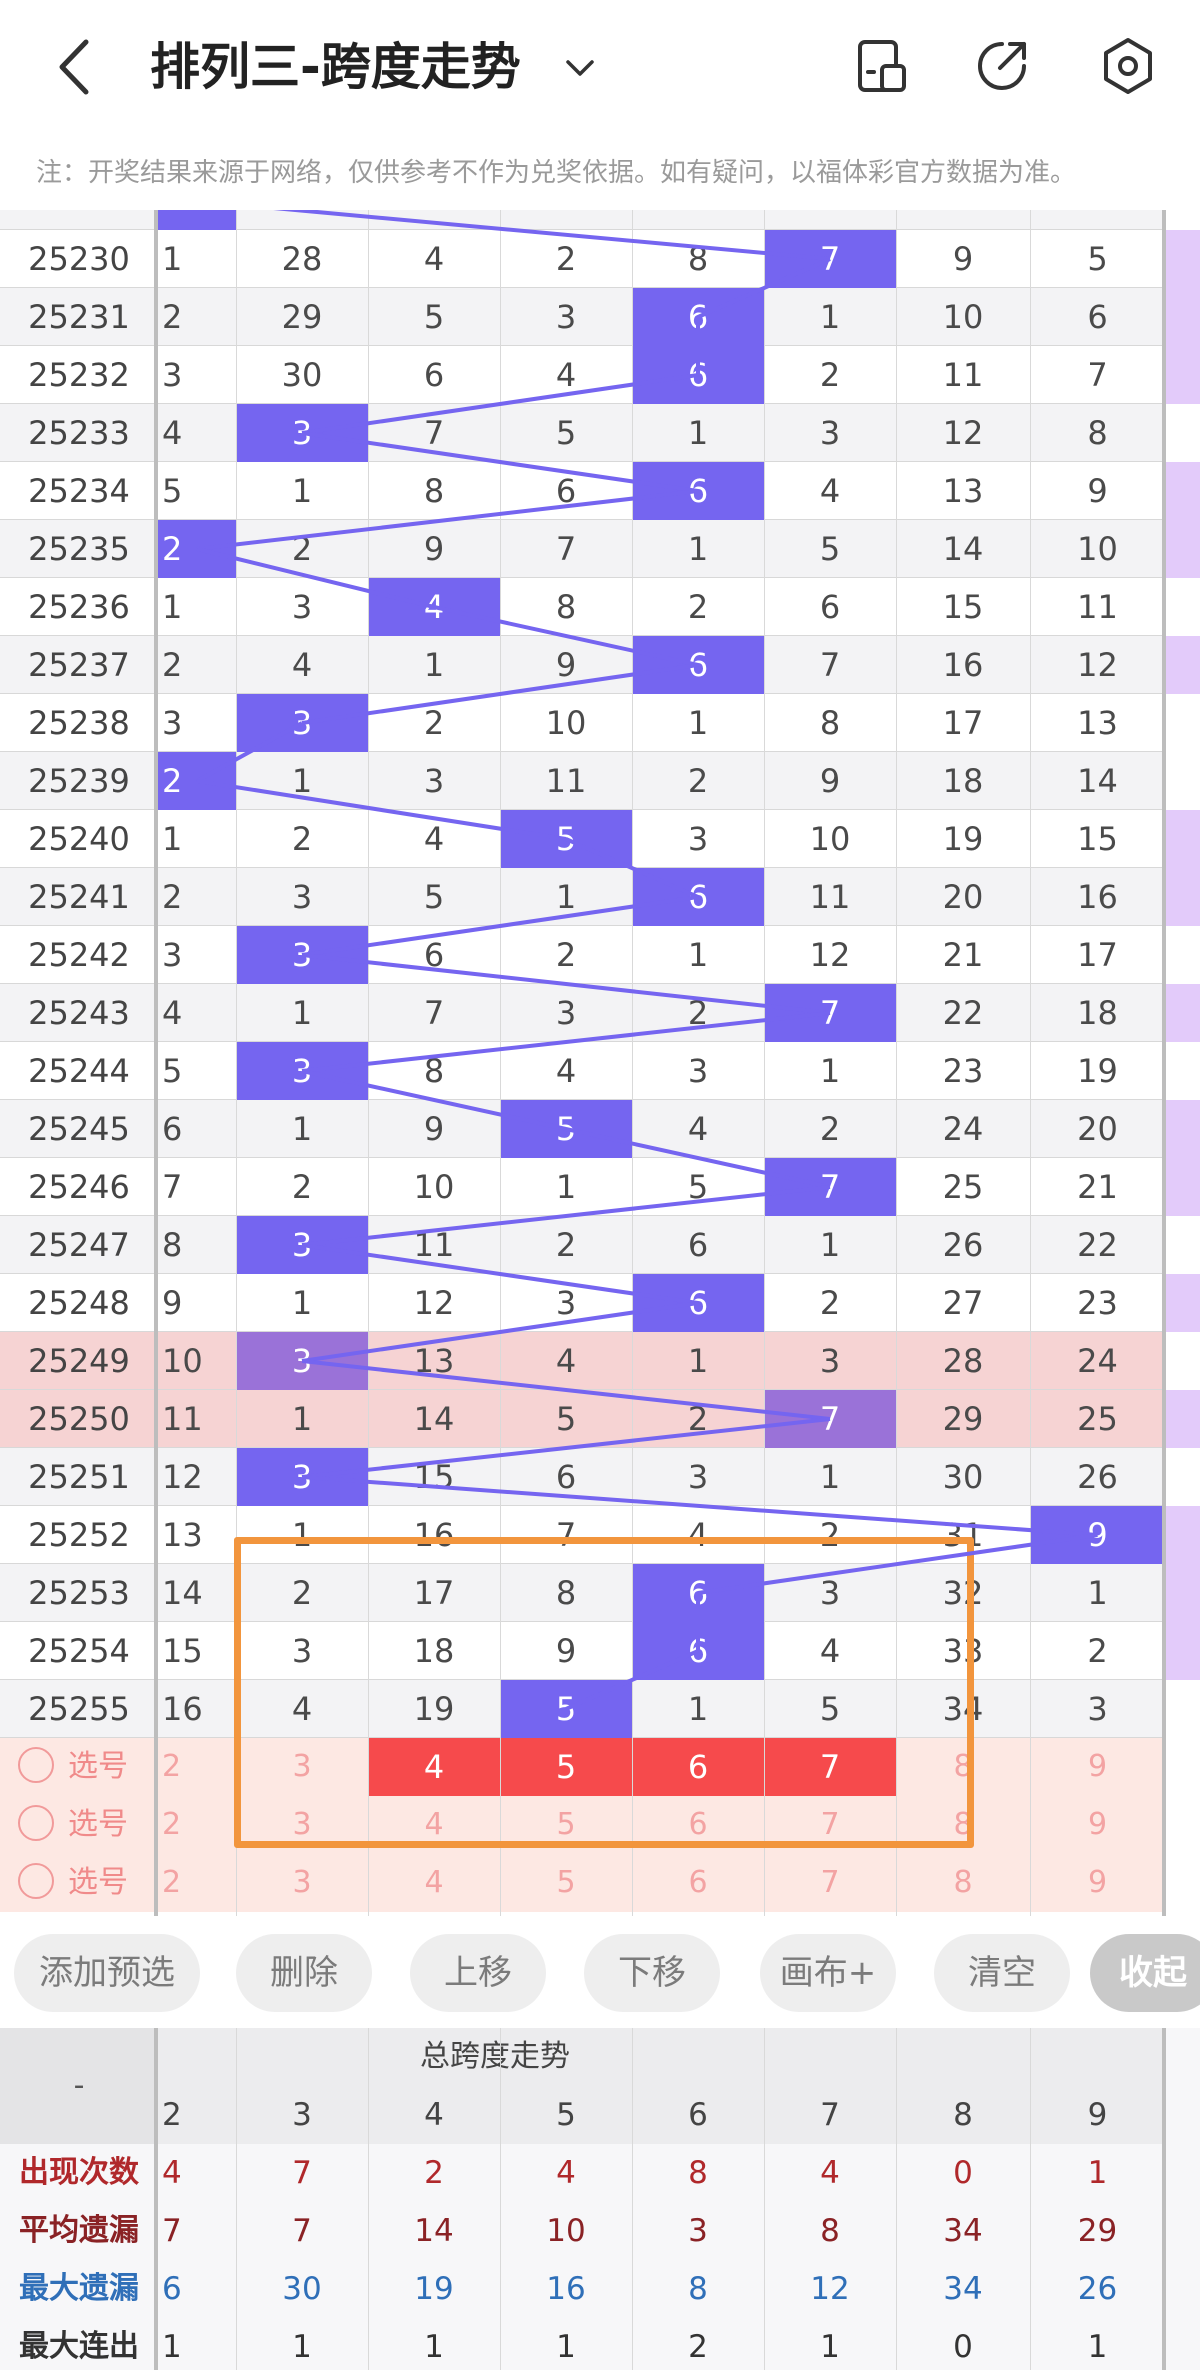  I want to click on table-row: 25240 1 2 4 5 3 10 19 15, so click(582, 839).